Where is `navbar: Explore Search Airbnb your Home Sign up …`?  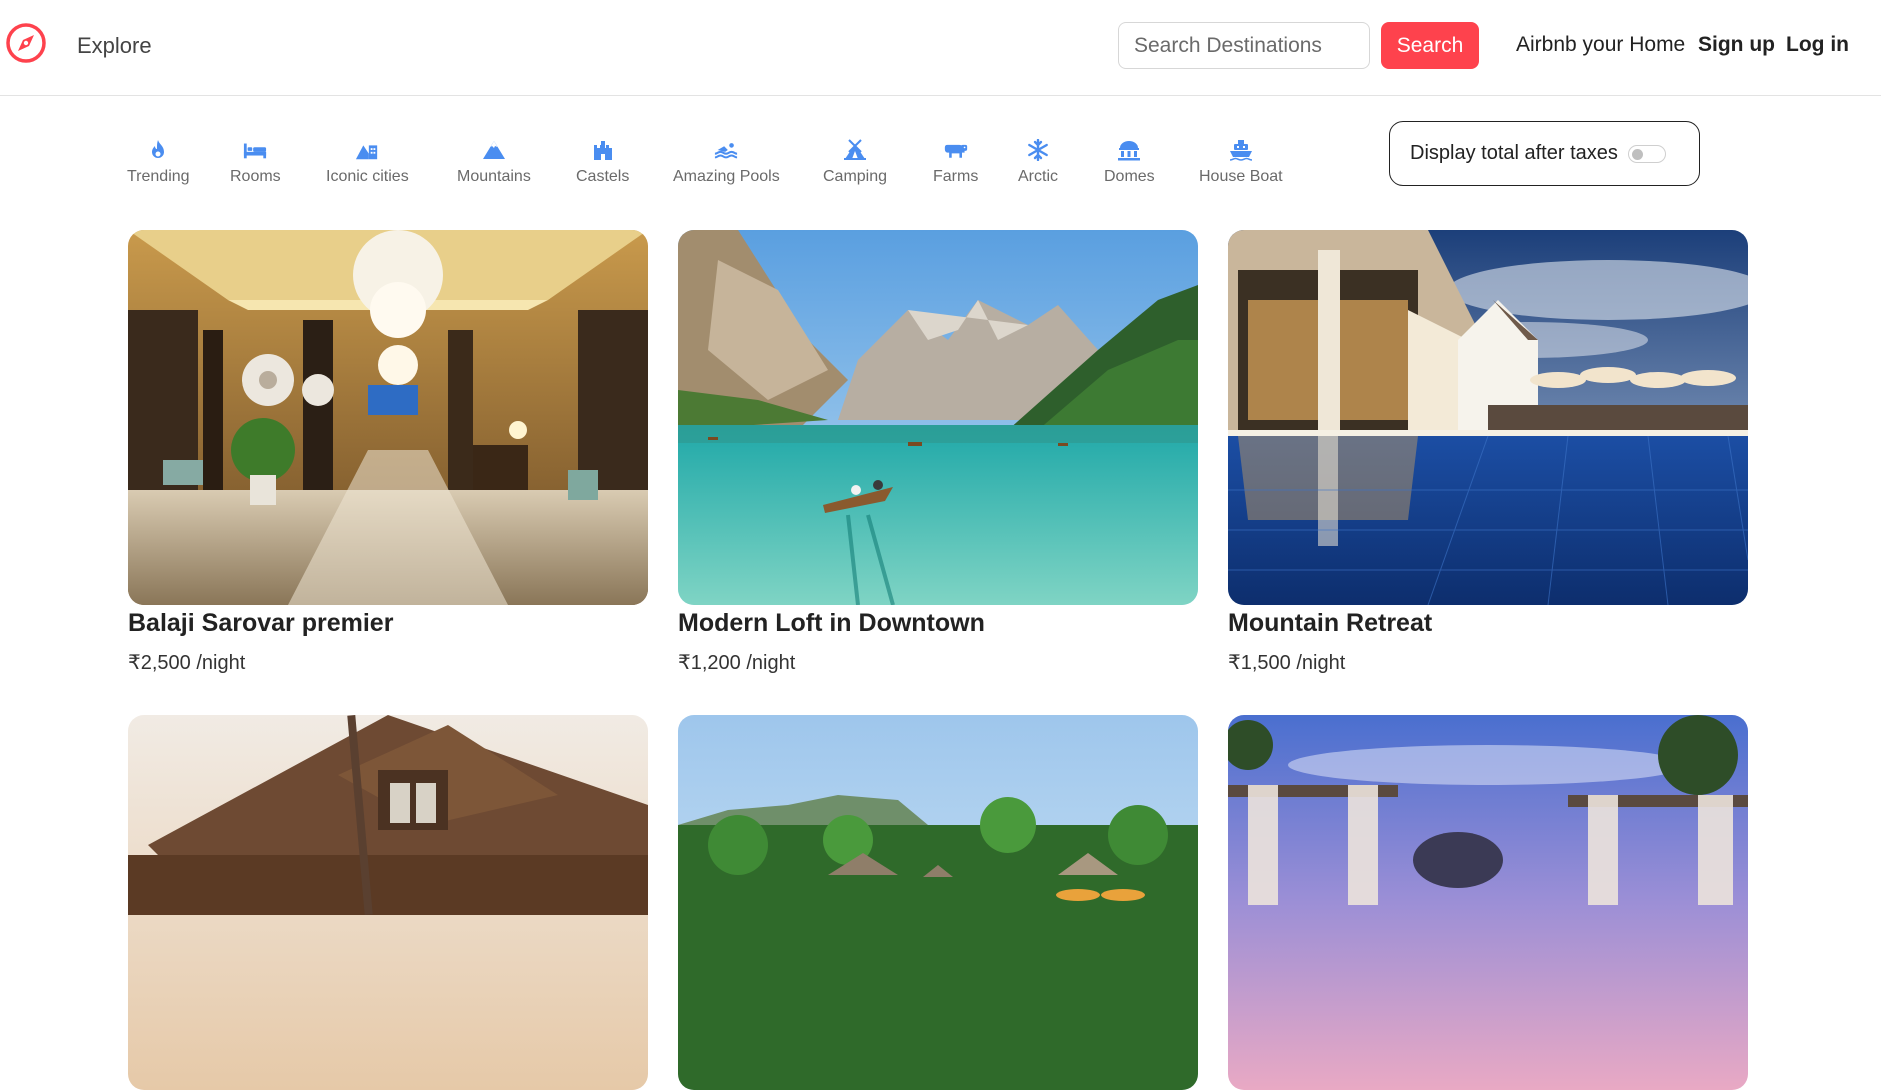 navbar: Explore Search Airbnb your Home Sign up … is located at coordinates (940, 48).